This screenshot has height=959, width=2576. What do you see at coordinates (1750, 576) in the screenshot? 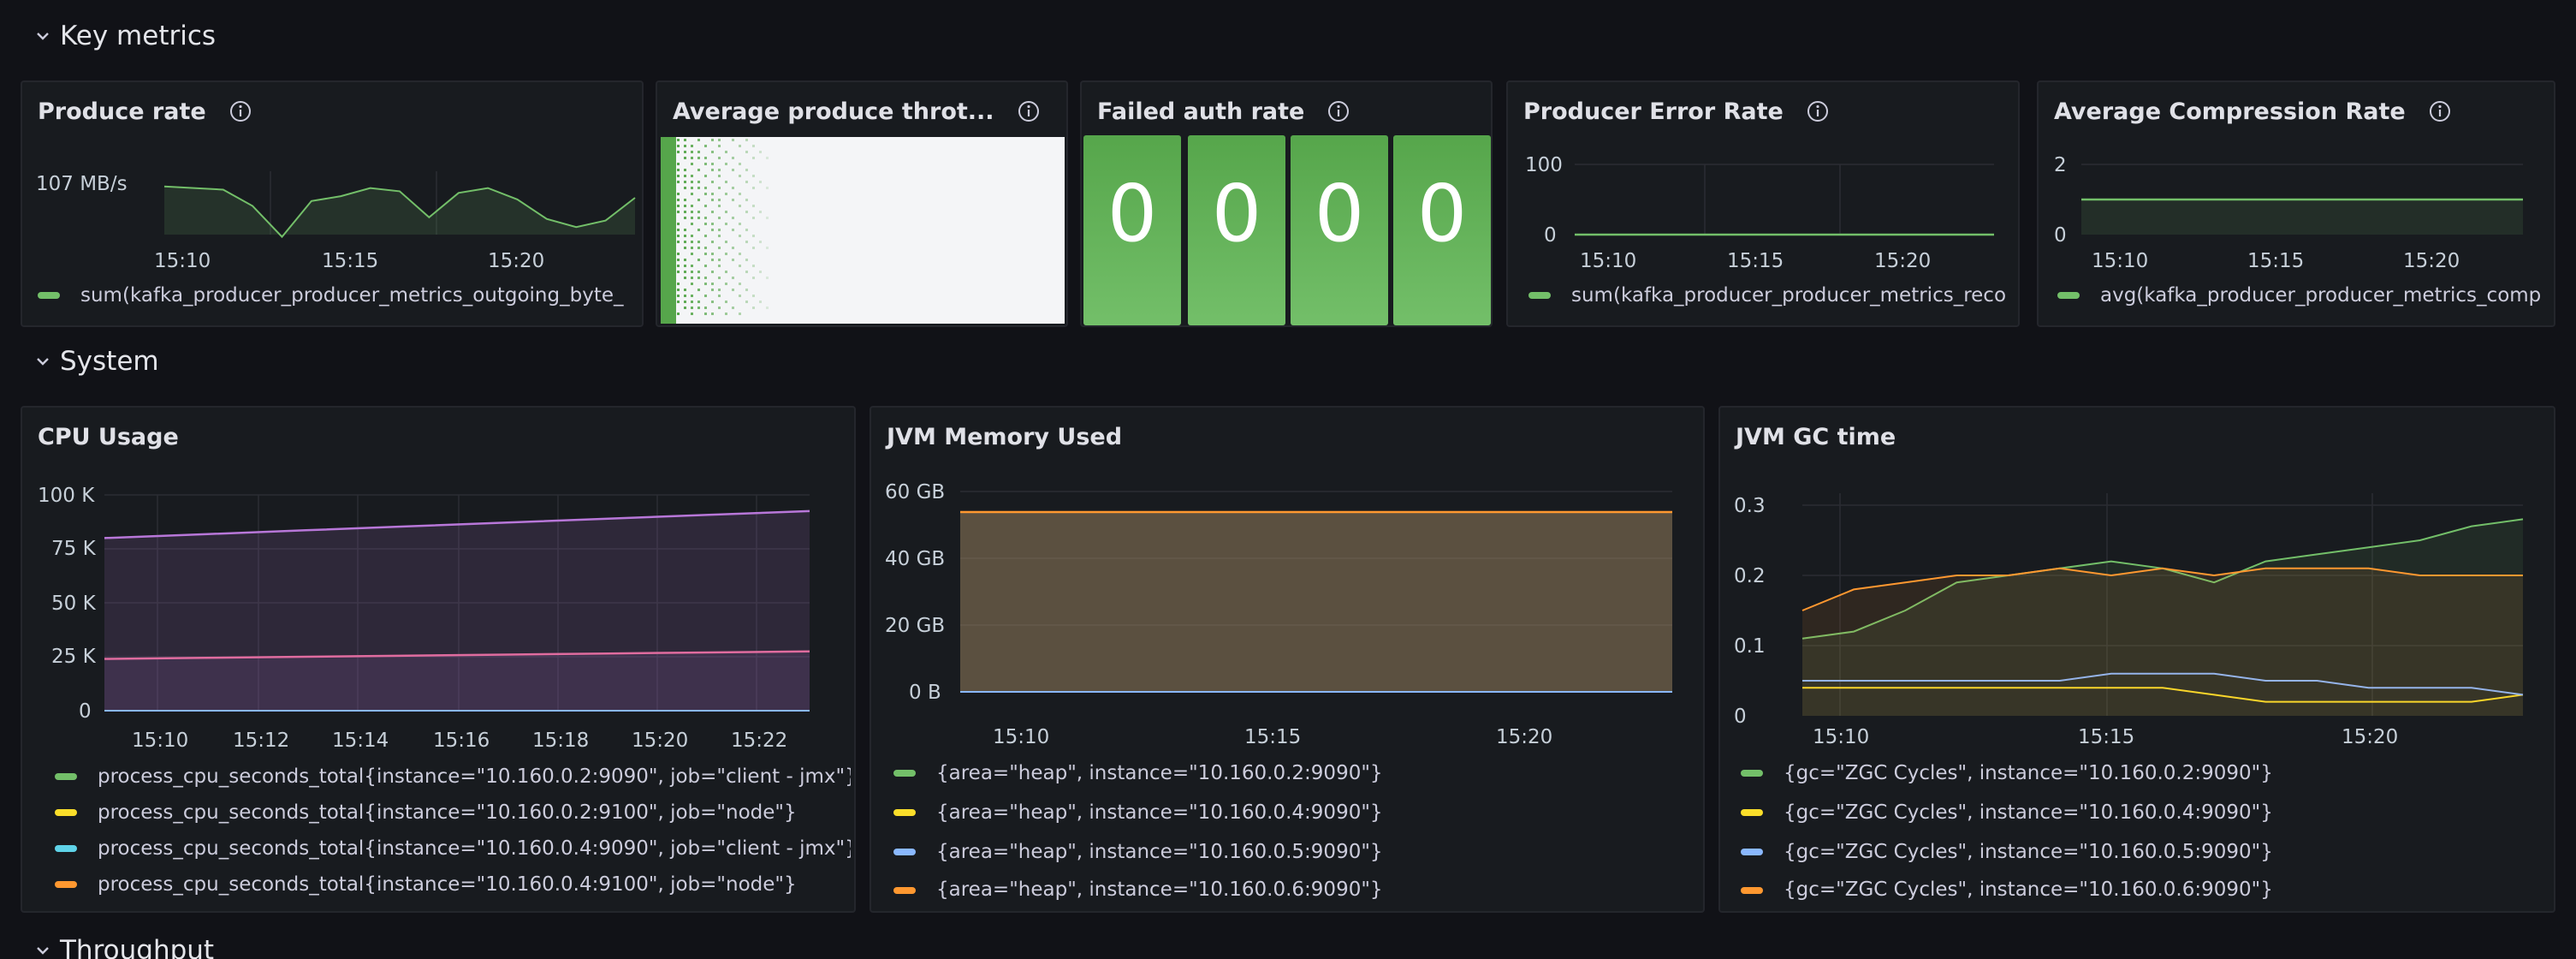
I see `y-tick: 0.2` at bounding box center [1750, 576].